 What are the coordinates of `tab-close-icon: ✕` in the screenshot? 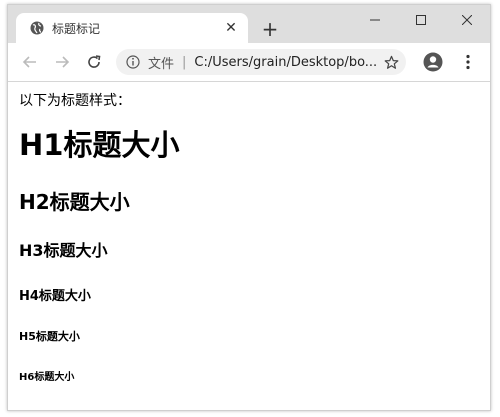 It's located at (231, 28).